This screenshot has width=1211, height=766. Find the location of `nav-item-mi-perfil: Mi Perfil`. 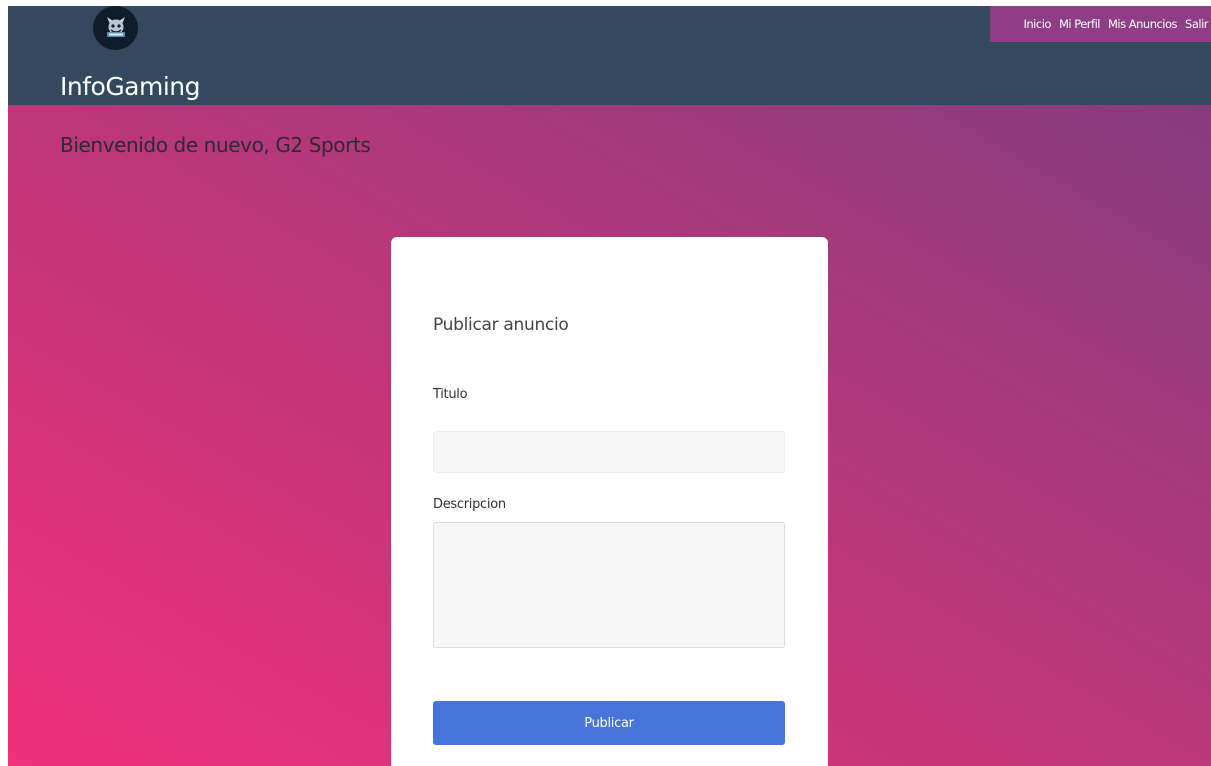

nav-item-mi-perfil: Mi Perfil is located at coordinates (1080, 24).